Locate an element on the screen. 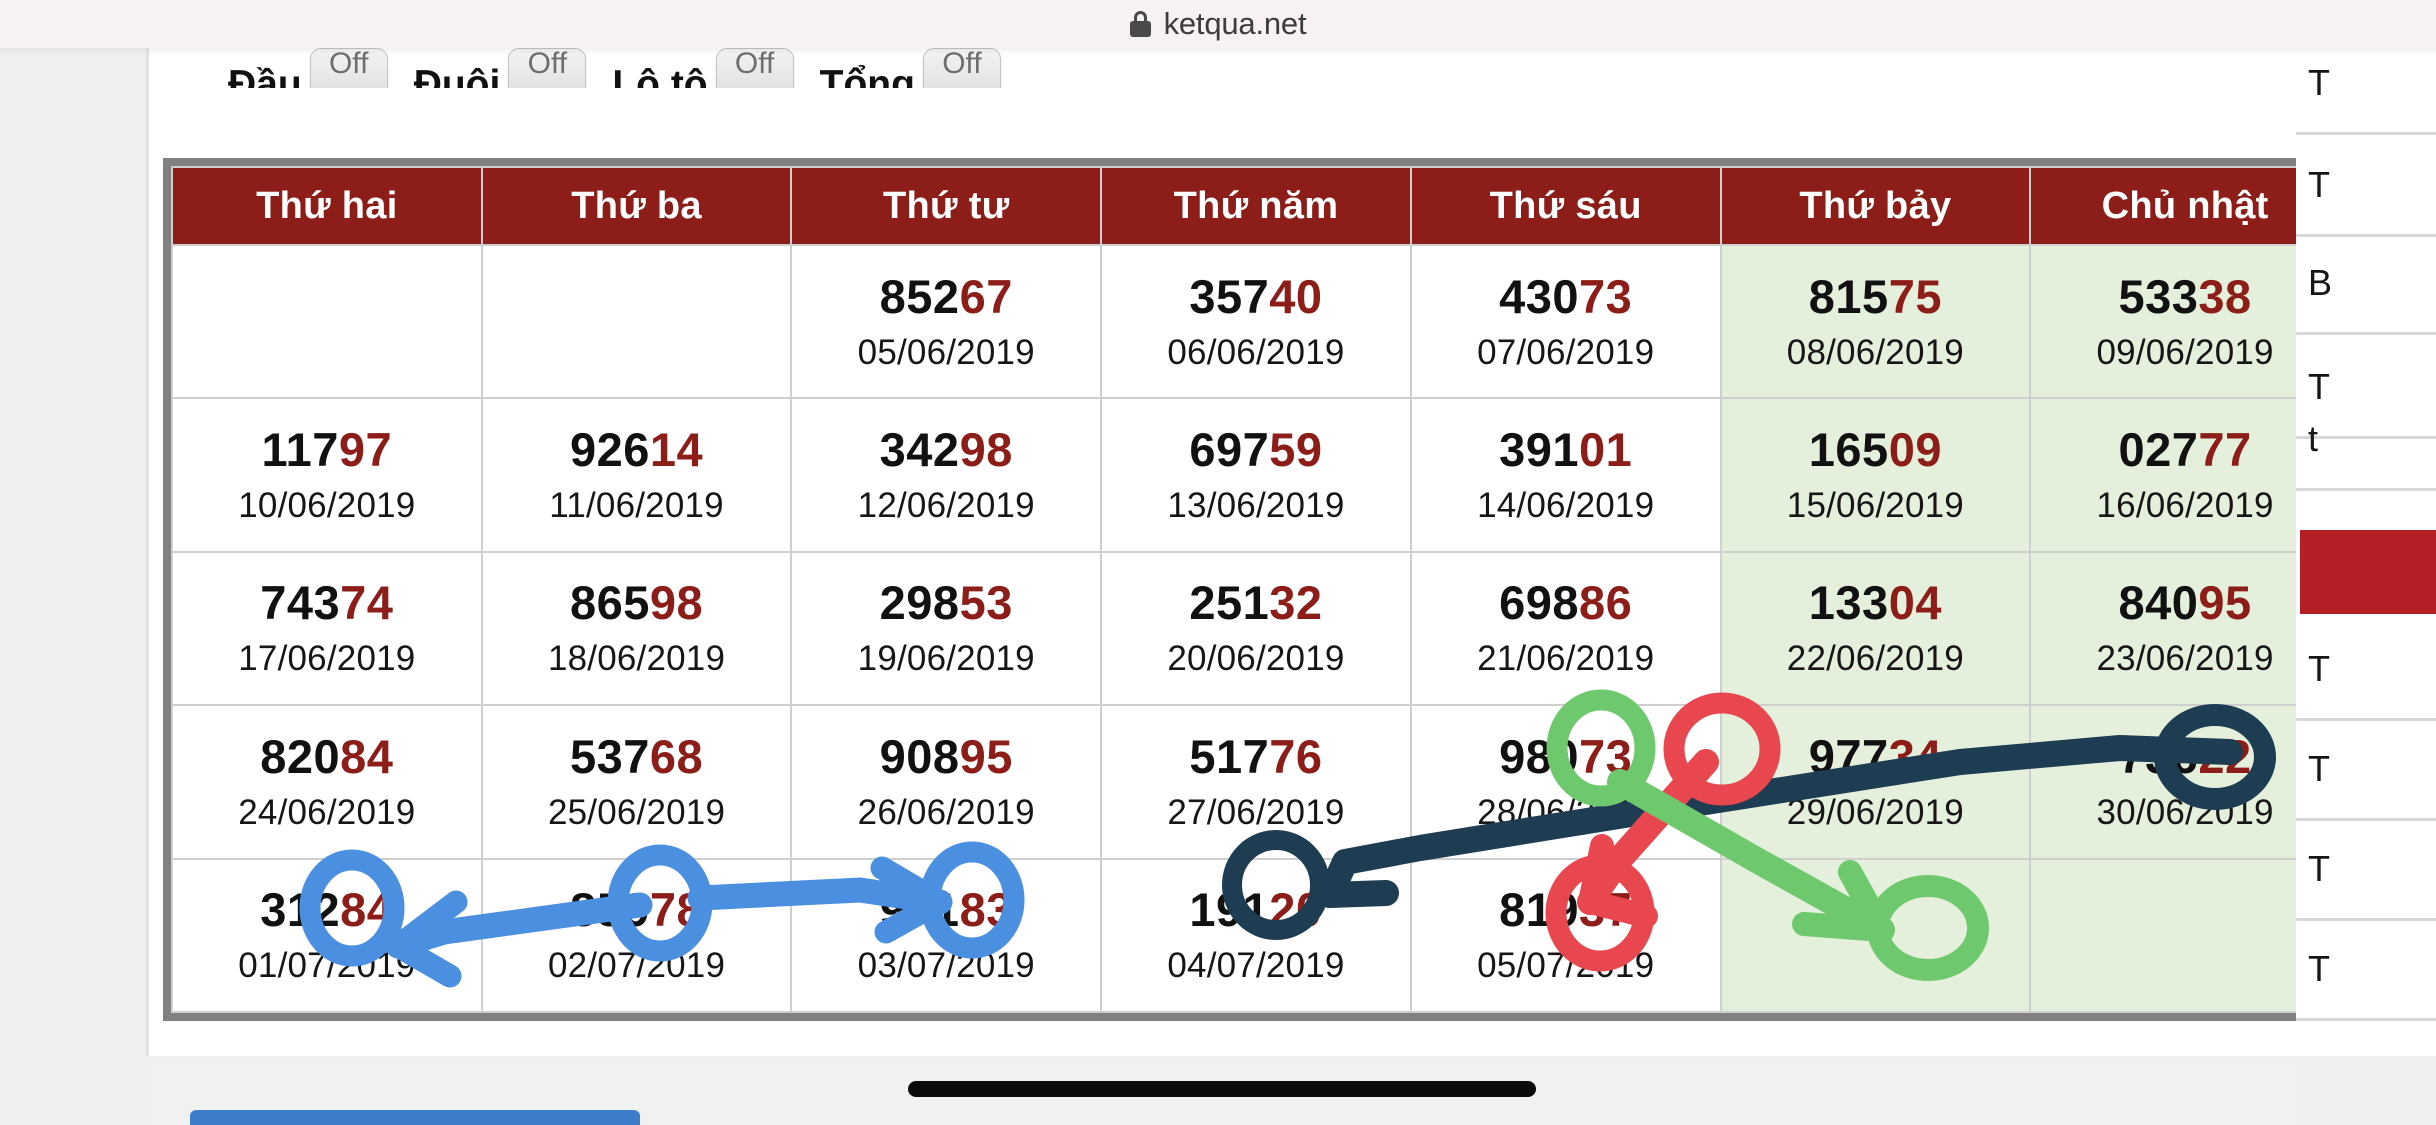 This screenshot has height=1125, width=2436. result-cell: 31284 01/07/2019 is located at coordinates (327, 935).